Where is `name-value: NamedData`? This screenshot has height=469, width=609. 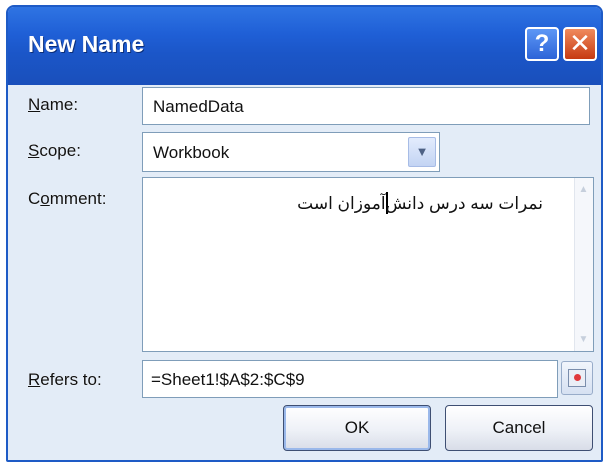 name-value: NamedData is located at coordinates (198, 106).